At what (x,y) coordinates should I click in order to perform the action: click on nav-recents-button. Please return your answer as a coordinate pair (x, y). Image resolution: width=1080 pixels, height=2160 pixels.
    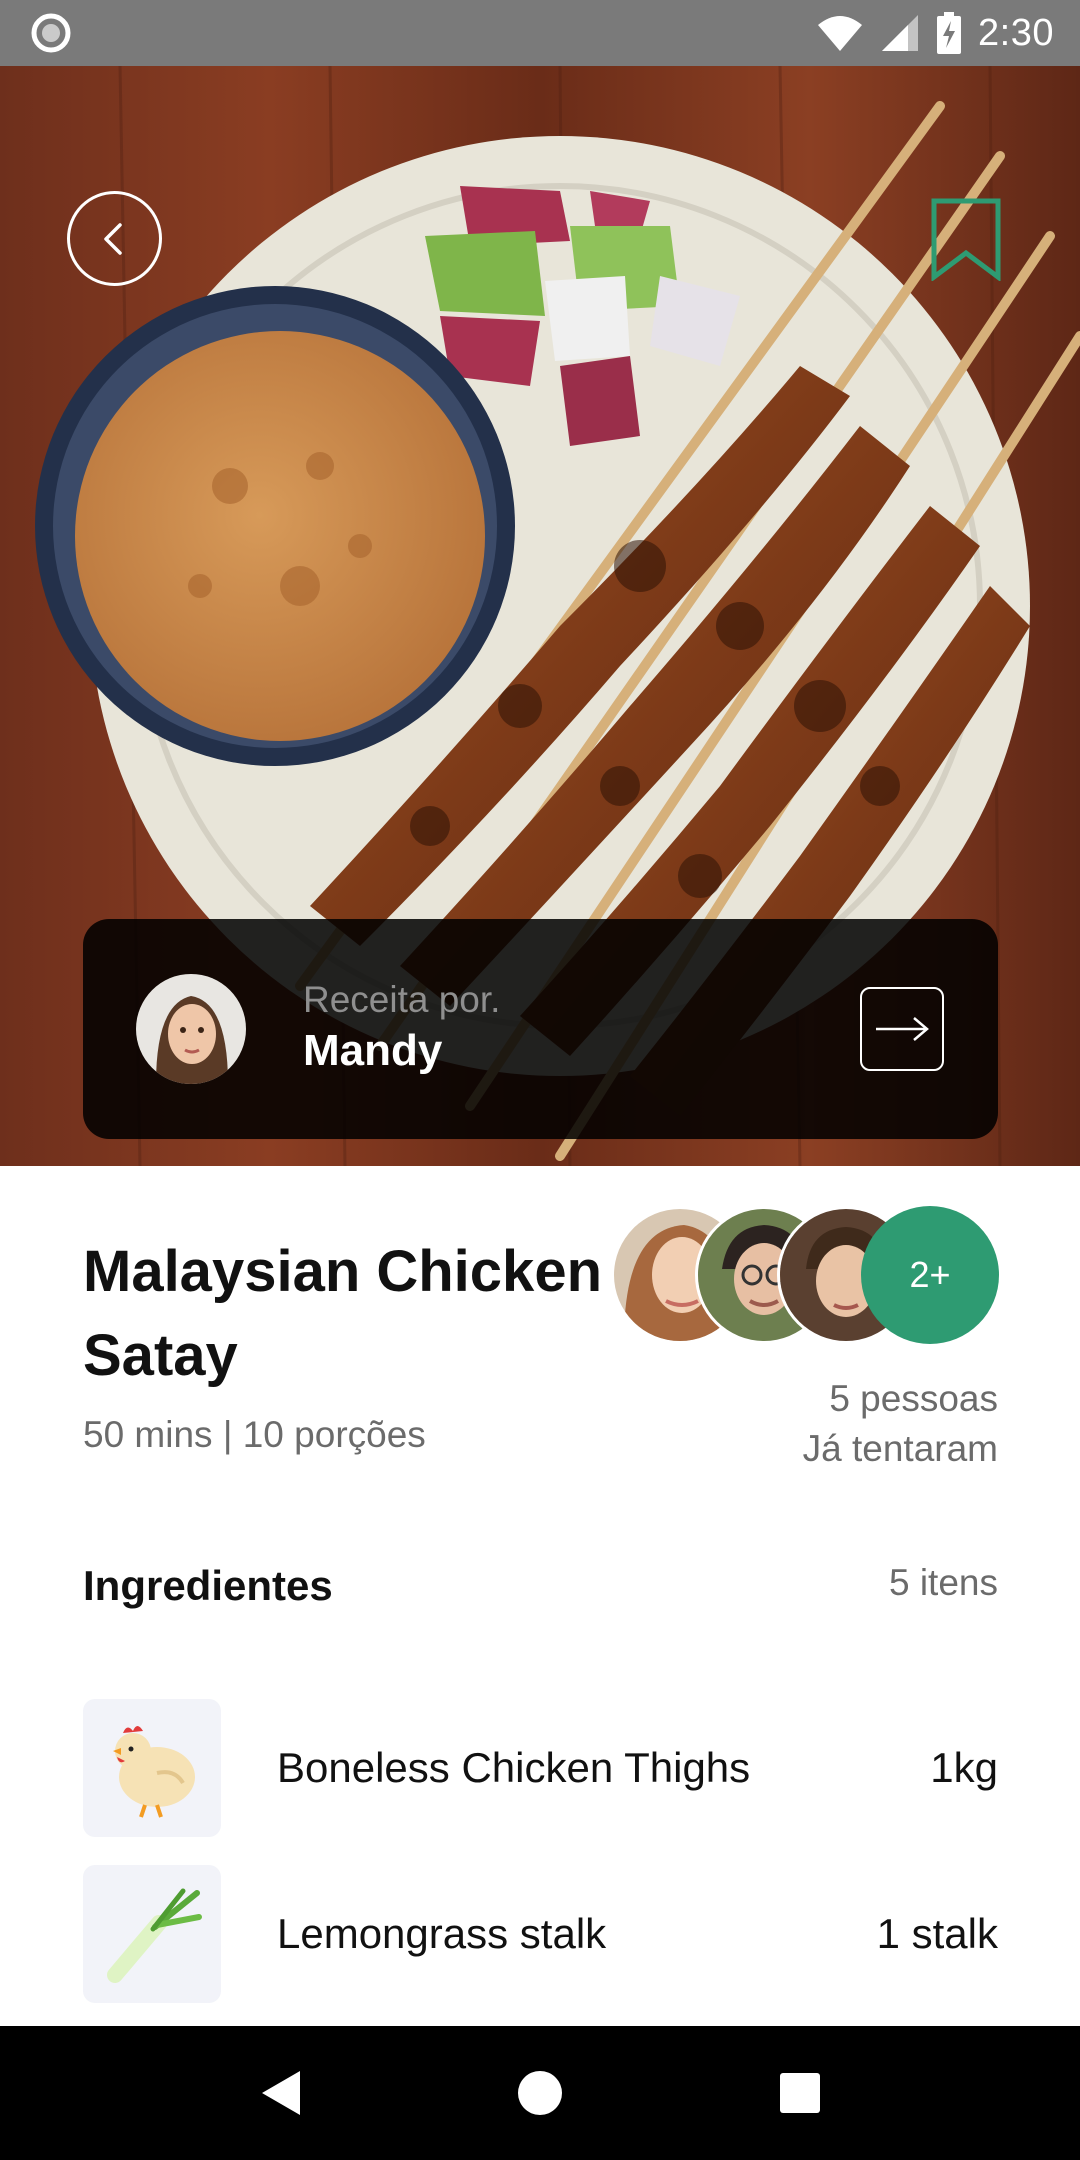
    Looking at the image, I should click on (800, 2093).